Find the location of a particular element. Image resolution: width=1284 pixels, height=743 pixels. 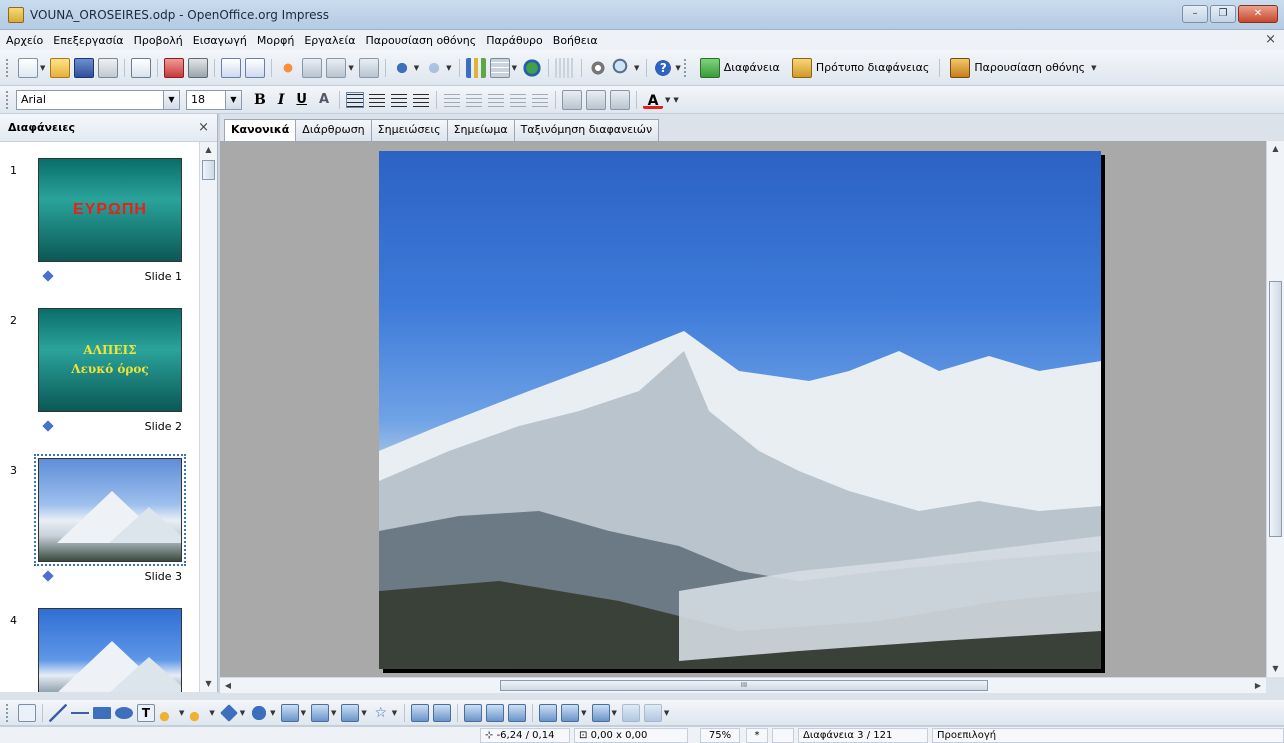

new-document-icon is located at coordinates (28, 67).